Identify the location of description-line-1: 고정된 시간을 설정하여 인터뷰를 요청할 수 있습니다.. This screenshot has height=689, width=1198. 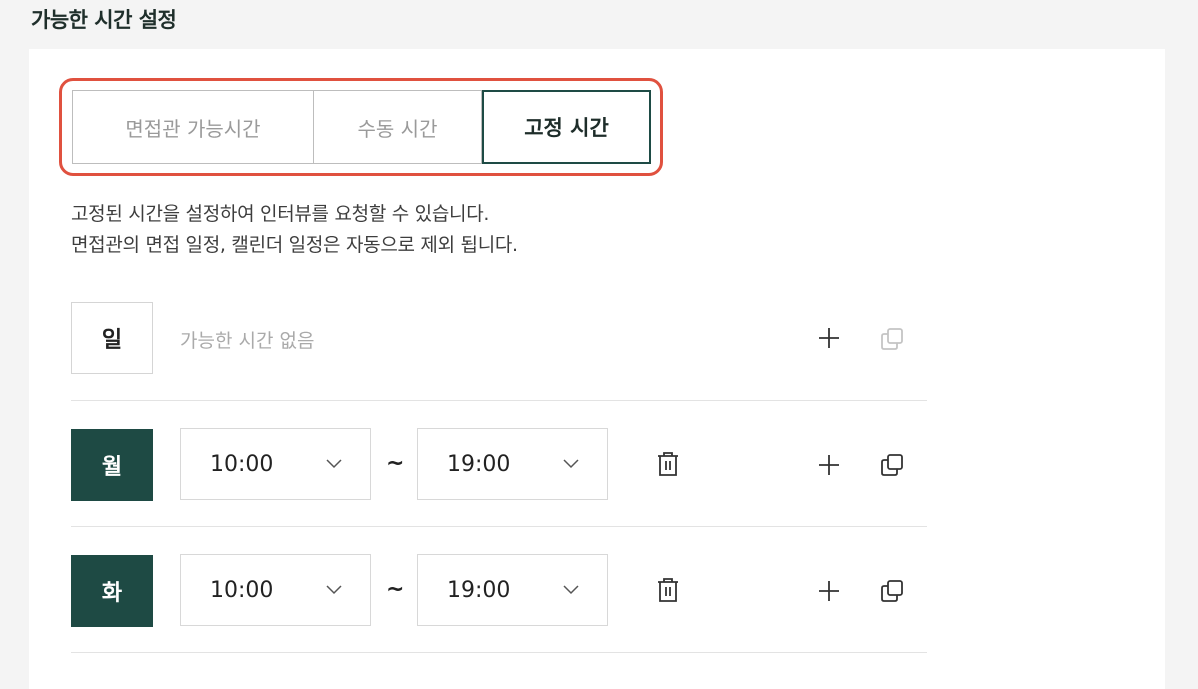
(280, 214).